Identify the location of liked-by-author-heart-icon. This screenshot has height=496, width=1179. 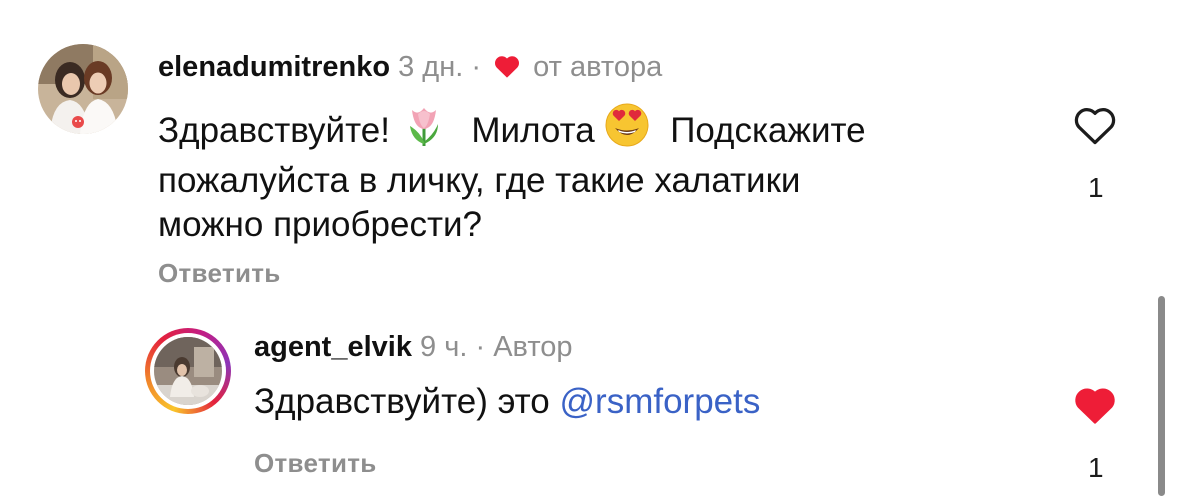
(507, 70).